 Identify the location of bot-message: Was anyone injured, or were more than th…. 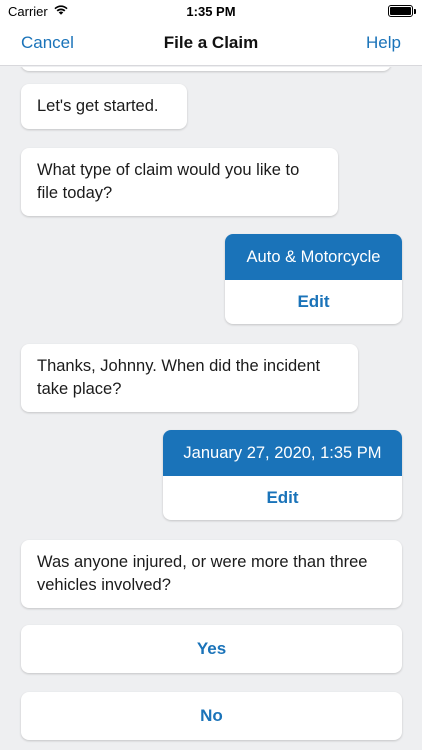
(211, 574).